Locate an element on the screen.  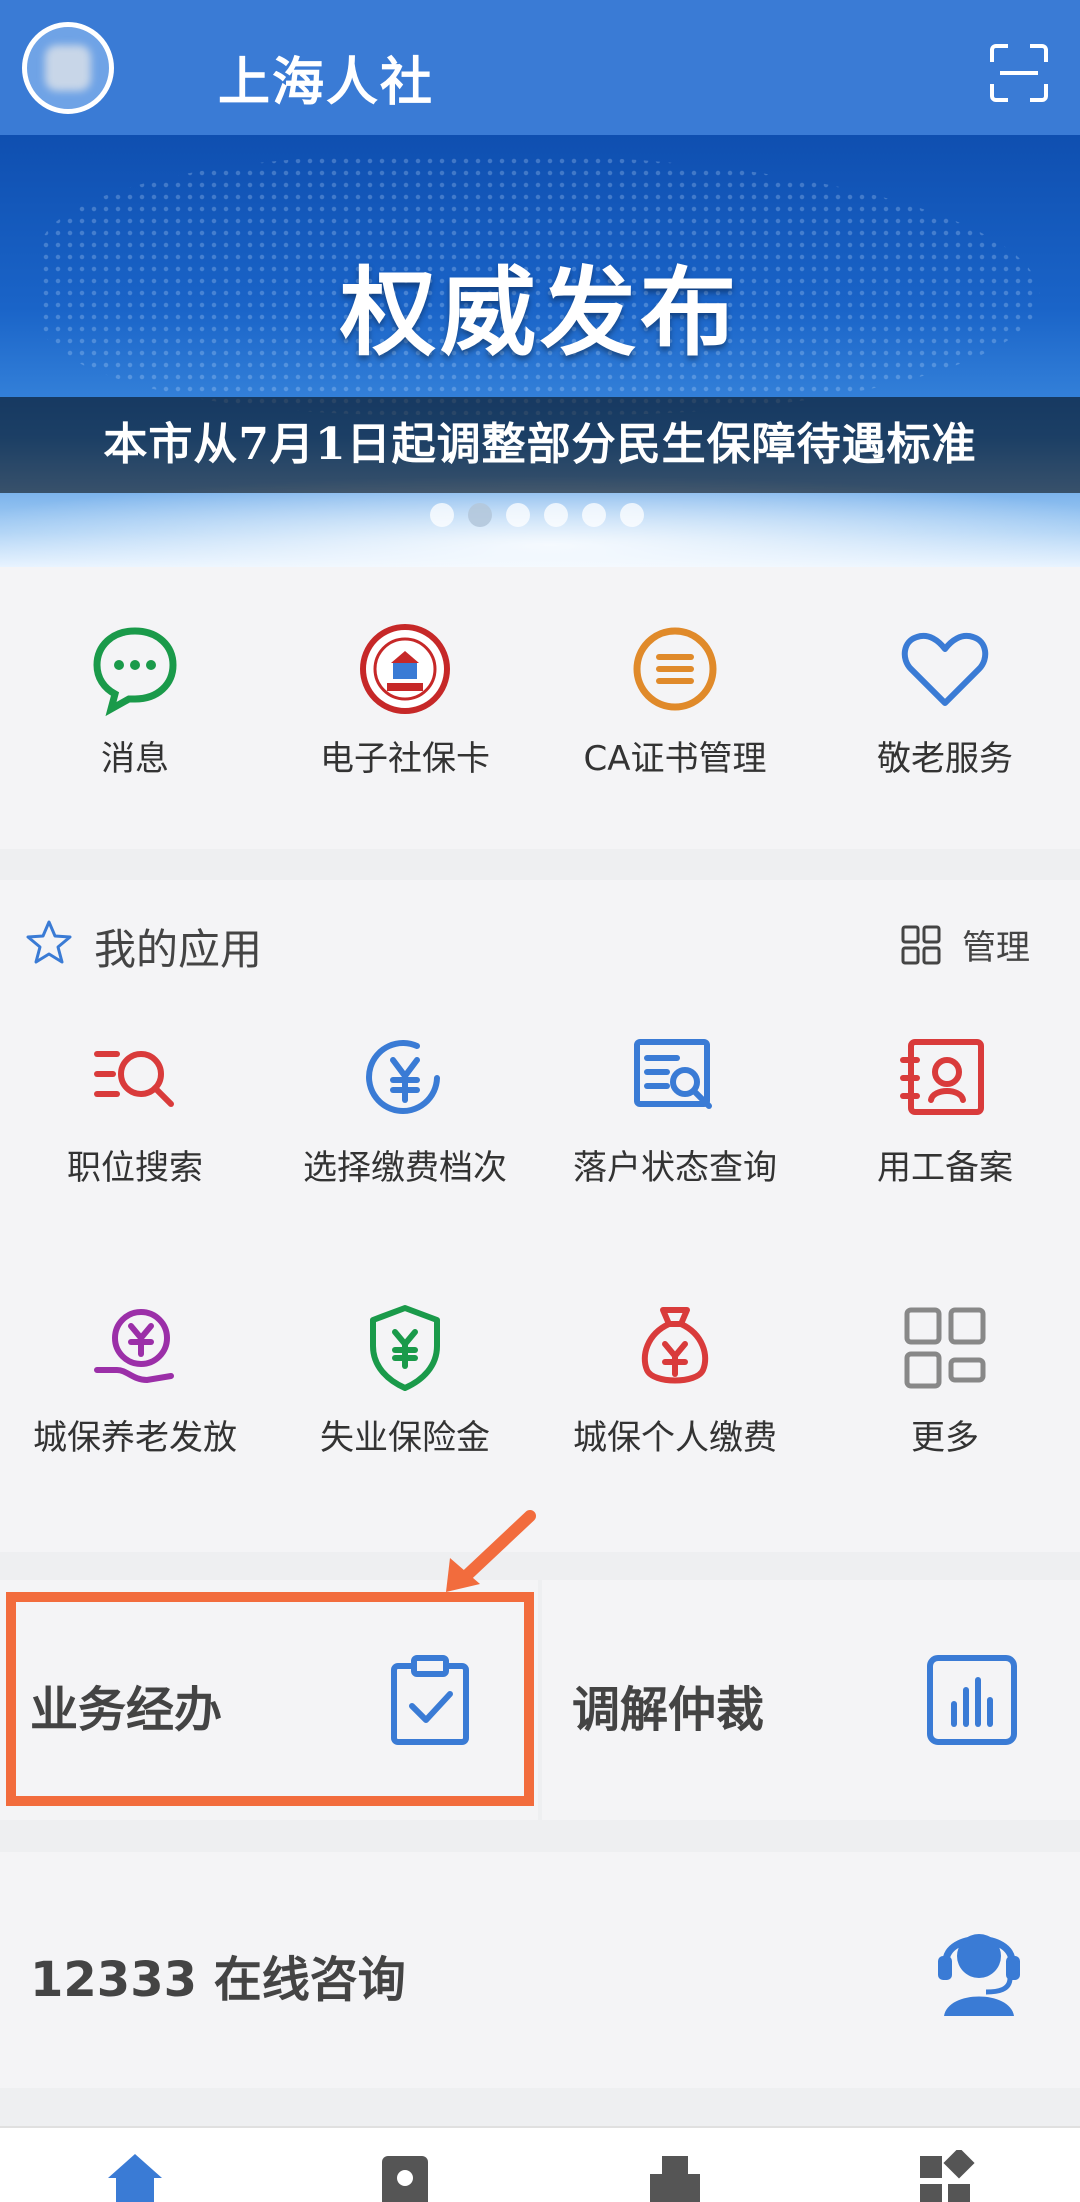
consult-label: 12333 在线咨询 is located at coordinates (218, 1980).